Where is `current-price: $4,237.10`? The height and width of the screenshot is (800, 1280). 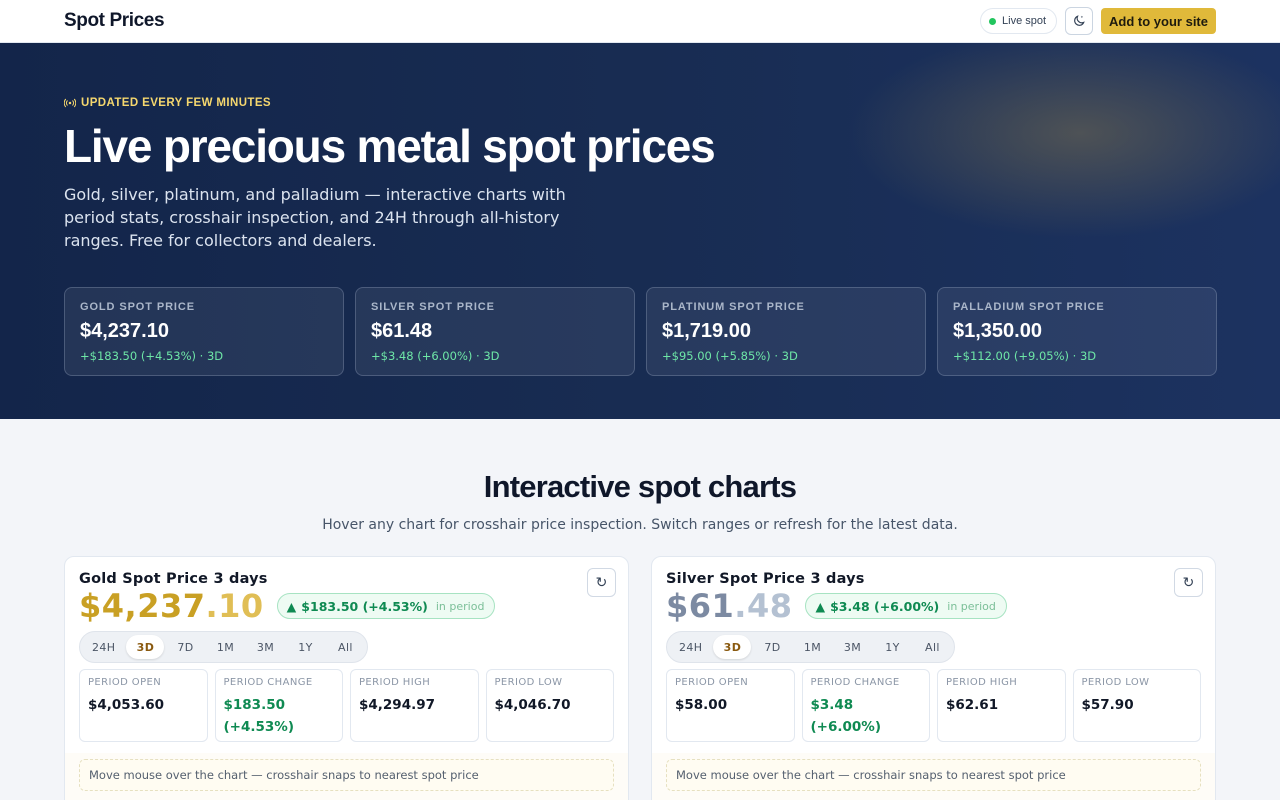 current-price: $4,237.10 is located at coordinates (171, 606).